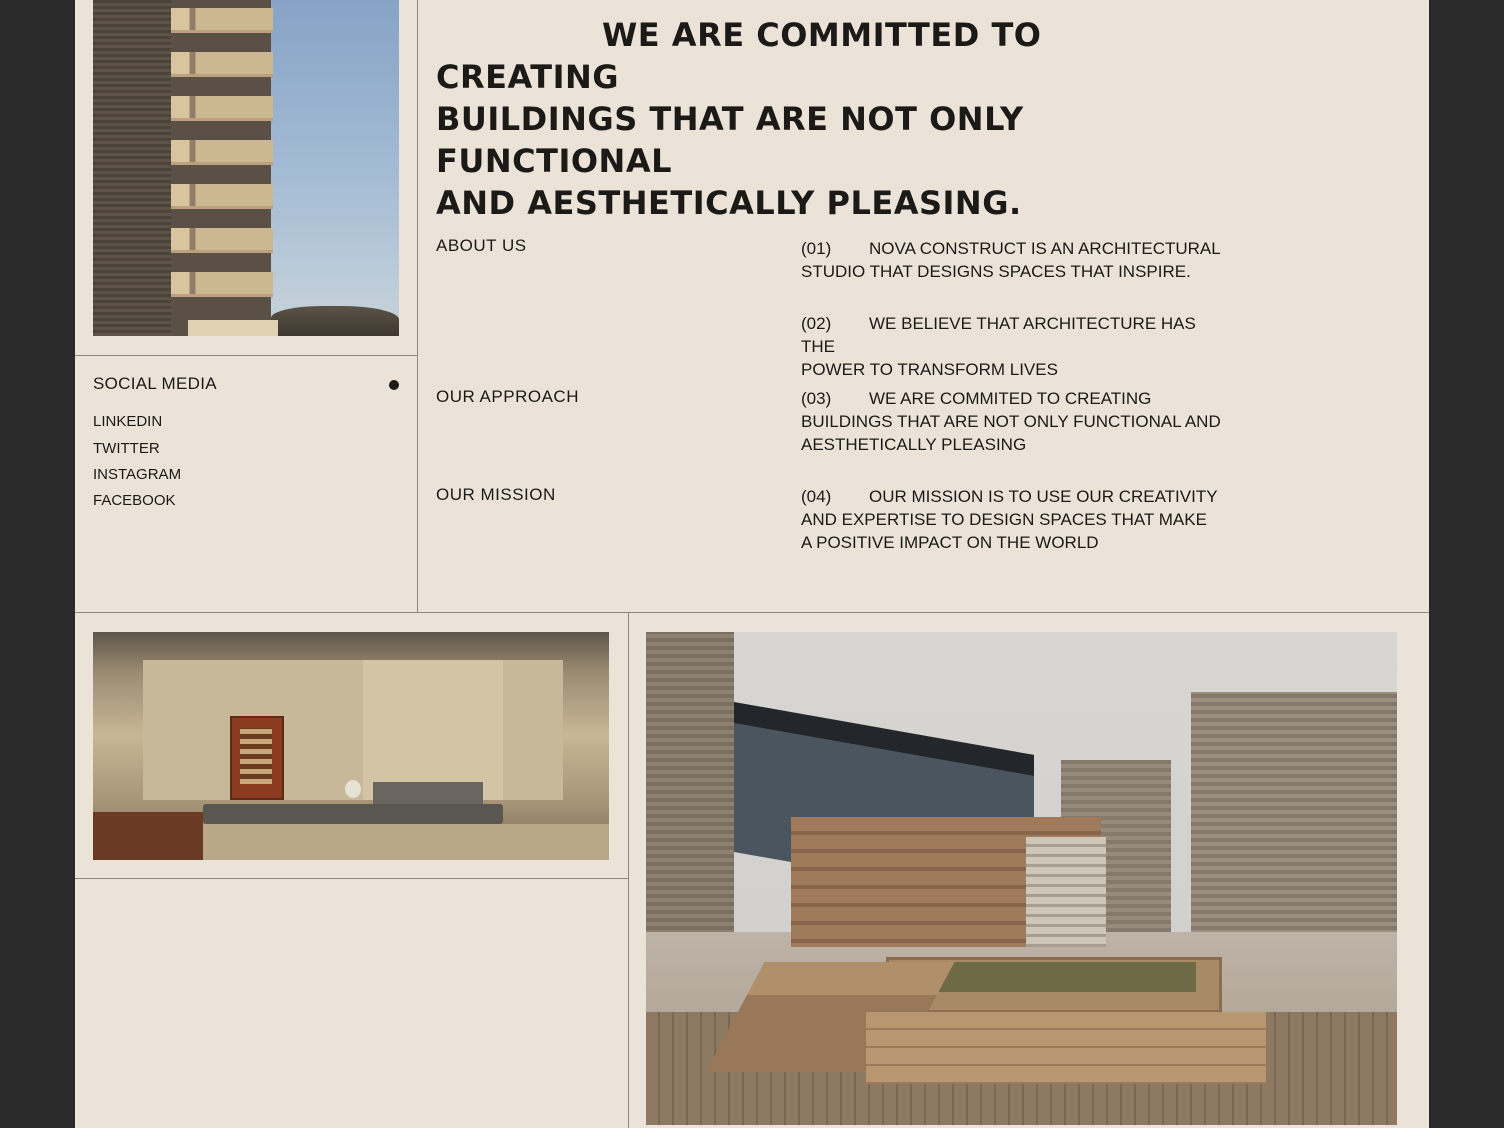  I want to click on divider-horizontal-social, so click(246, 355).